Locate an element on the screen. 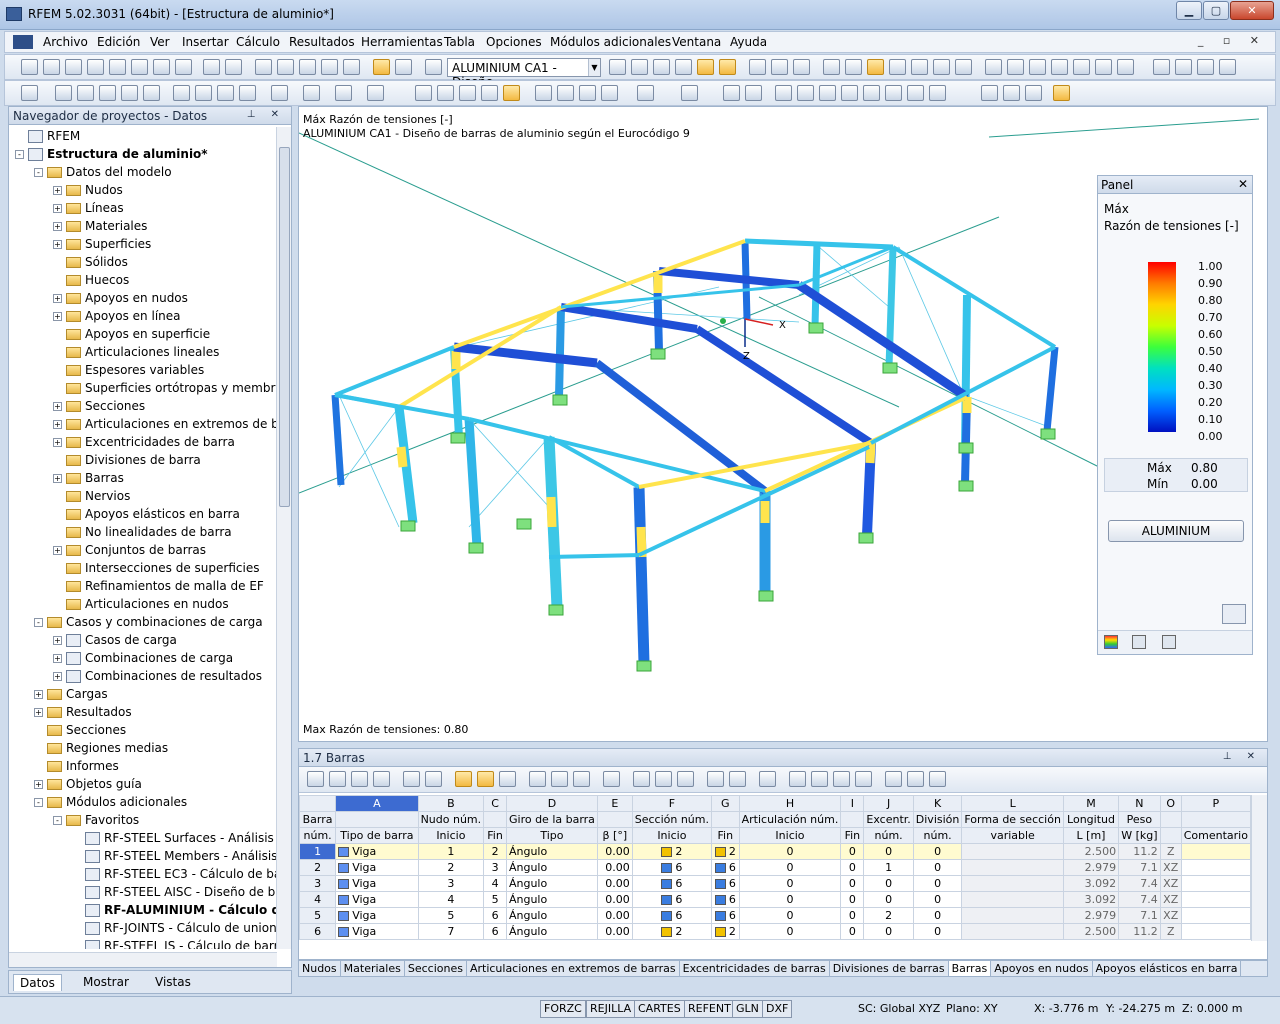 The width and height of the screenshot is (1280, 1024). tree-item: - Estructura de aluminio* is located at coordinates (111, 154).